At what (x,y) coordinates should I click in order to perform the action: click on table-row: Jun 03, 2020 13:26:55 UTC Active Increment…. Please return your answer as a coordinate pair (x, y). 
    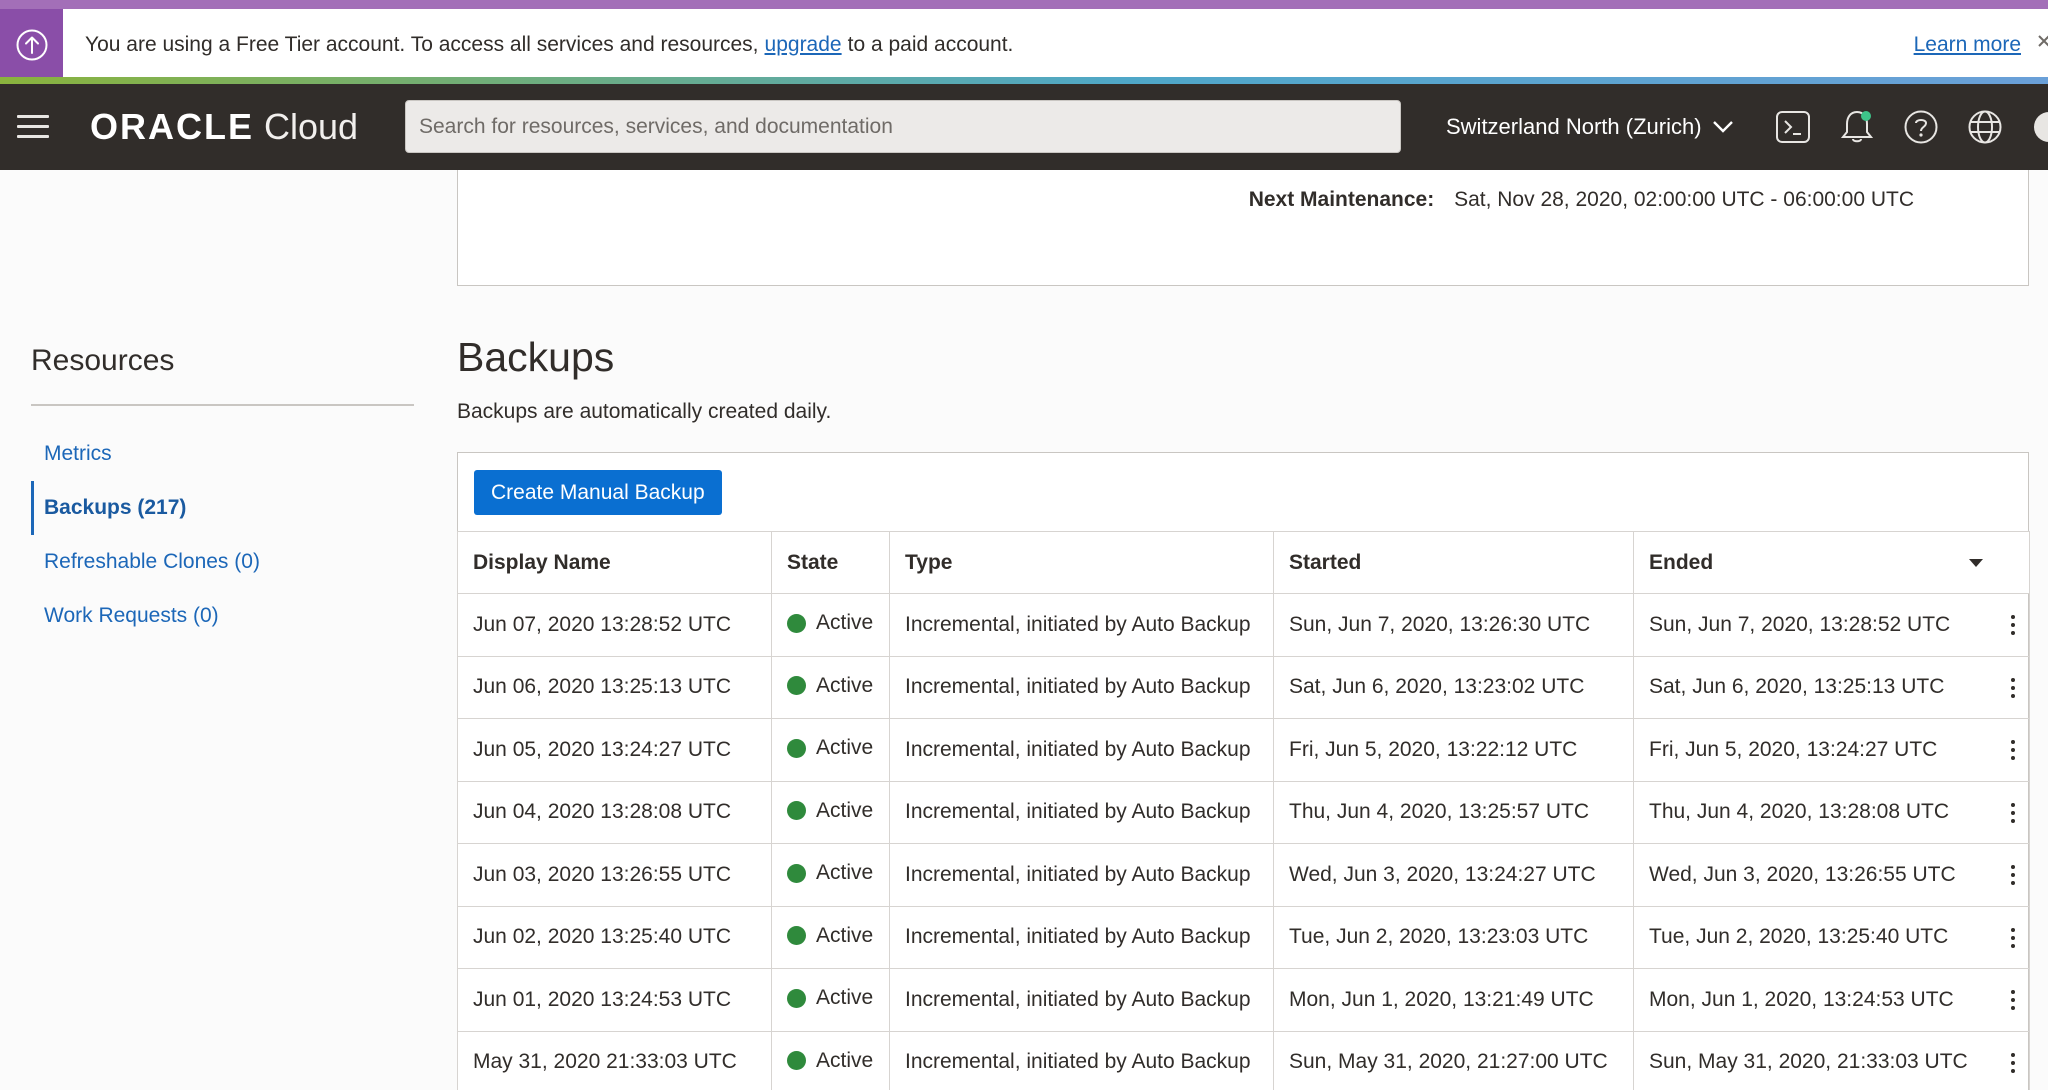
    Looking at the image, I should click on (1243, 875).